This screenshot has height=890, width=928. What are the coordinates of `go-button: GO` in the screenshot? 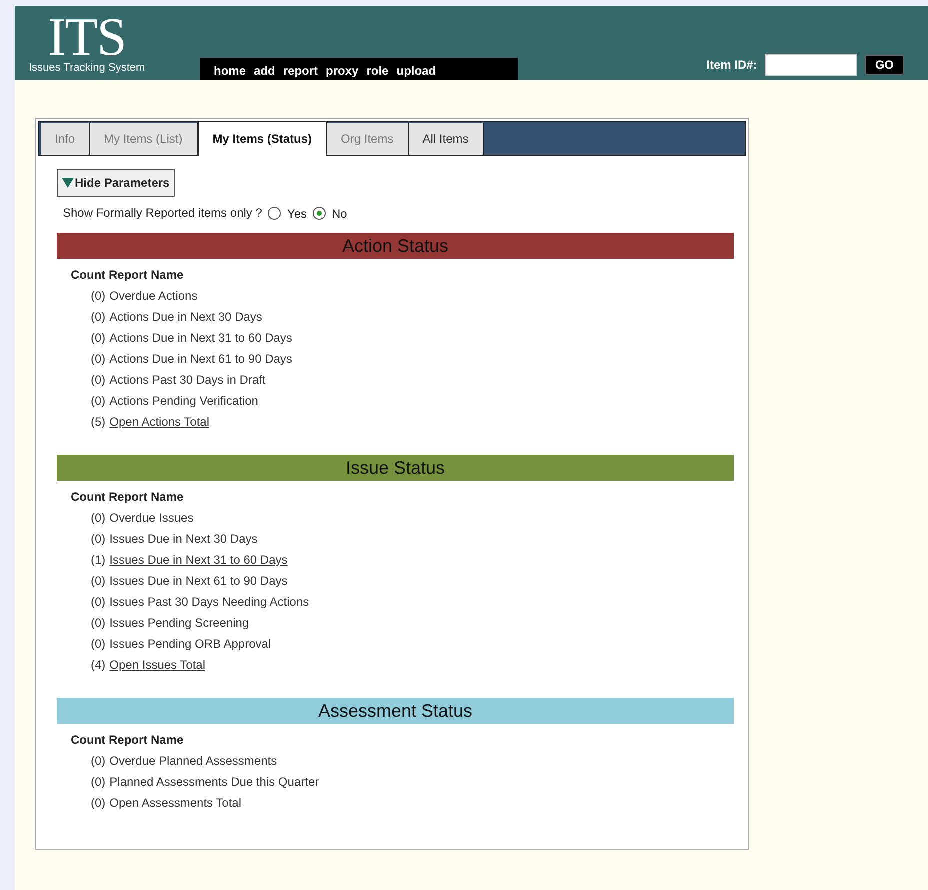 It's located at (884, 65).